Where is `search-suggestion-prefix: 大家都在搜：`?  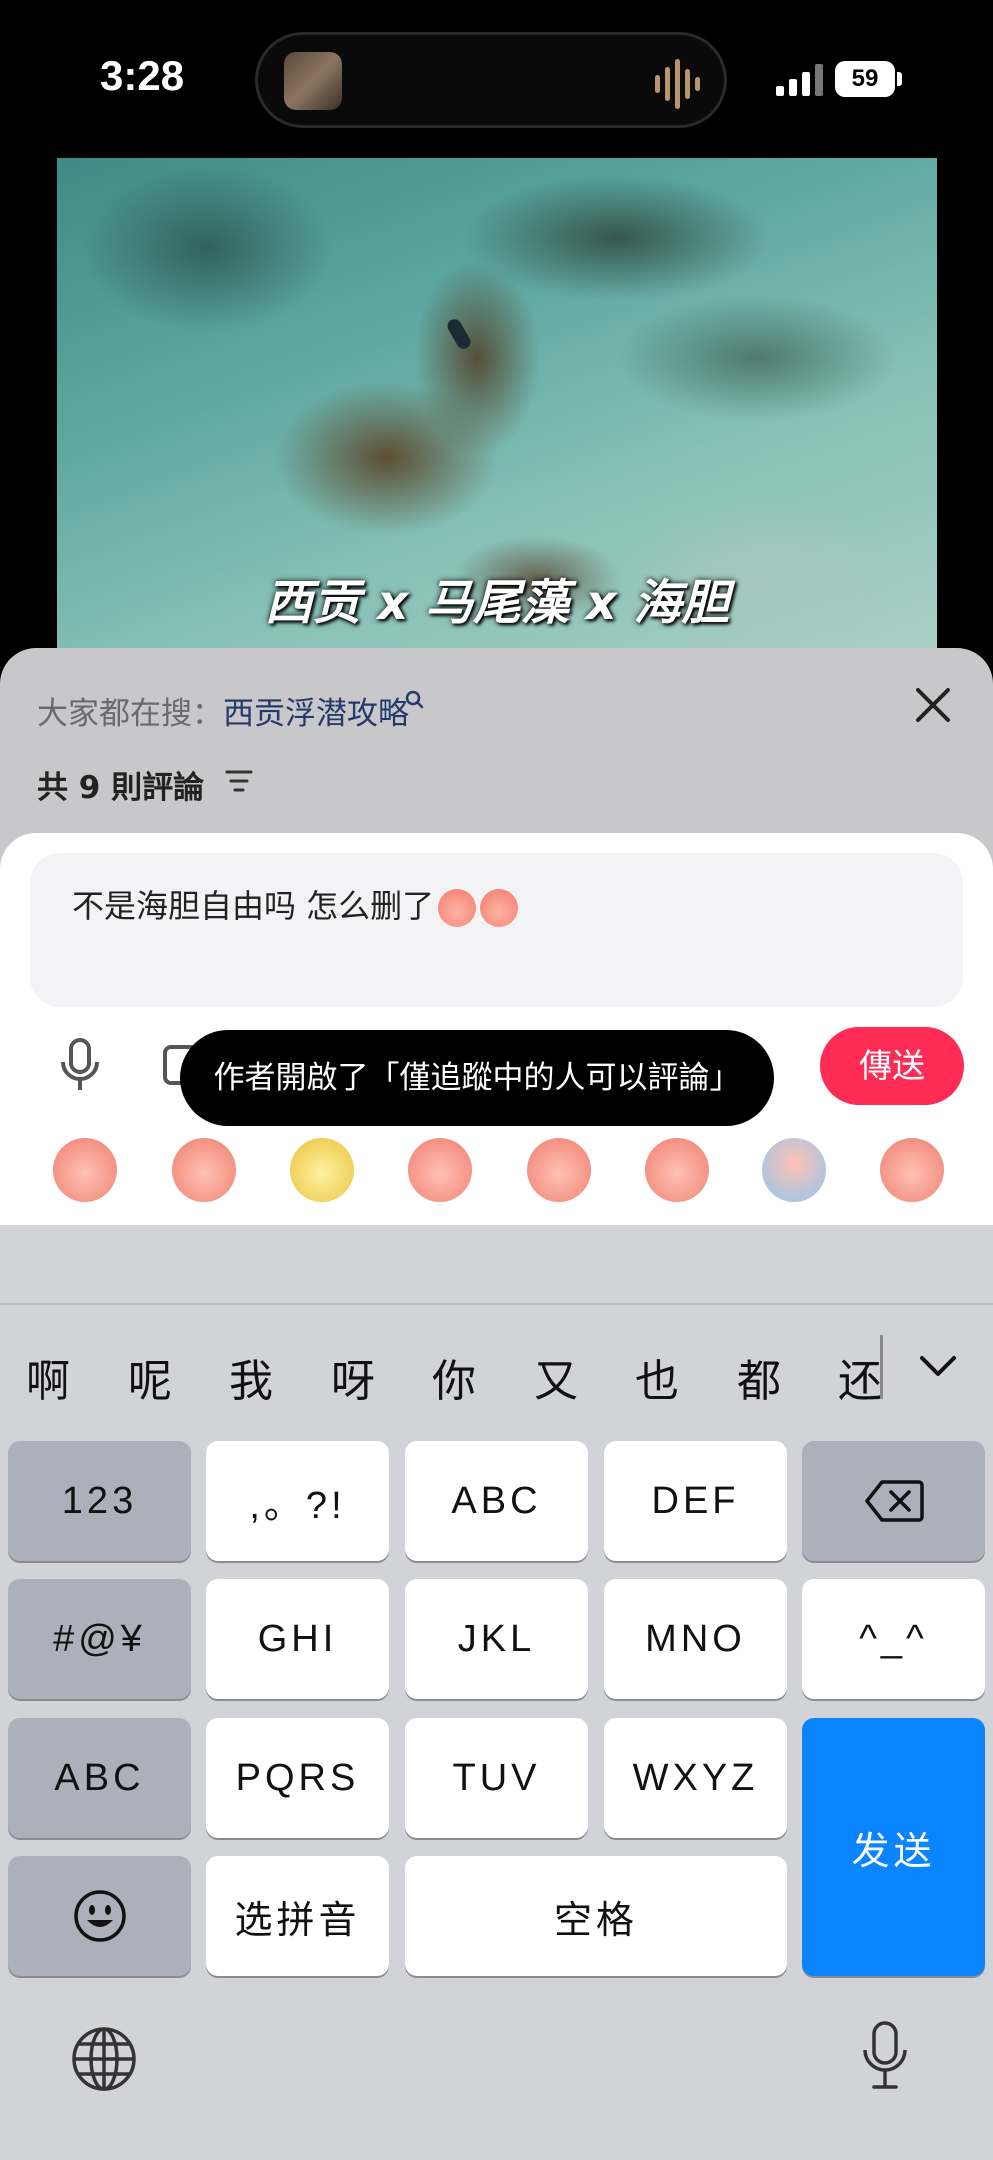
search-suggestion-prefix: 大家都在搜： is located at coordinates (130, 714).